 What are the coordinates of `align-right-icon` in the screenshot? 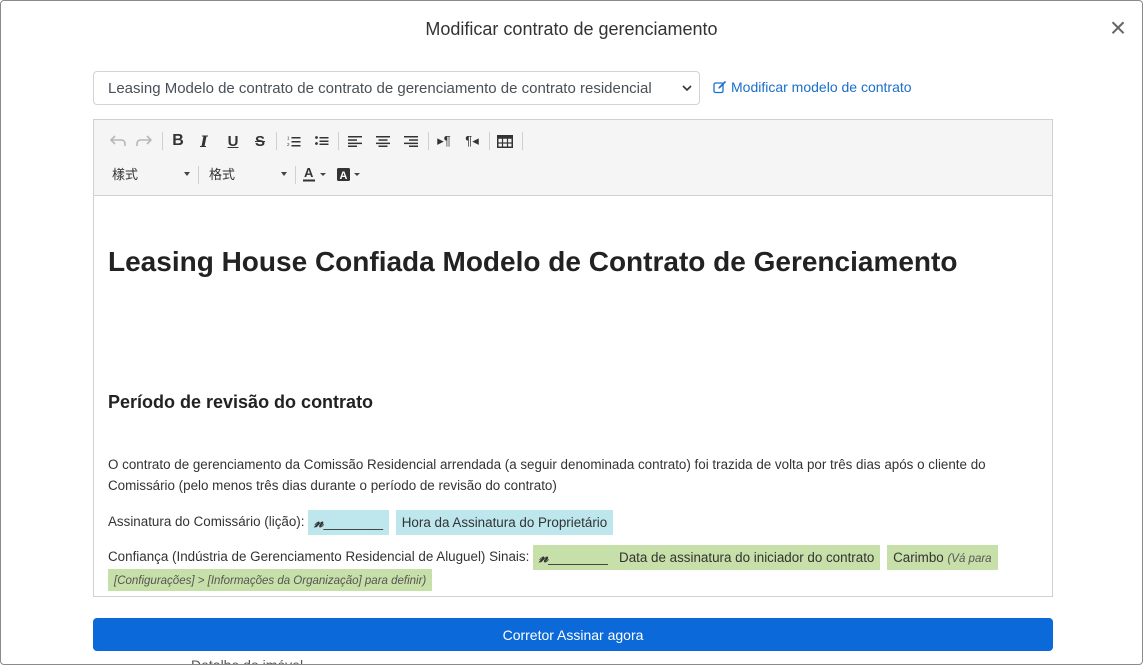 It's located at (411, 141).